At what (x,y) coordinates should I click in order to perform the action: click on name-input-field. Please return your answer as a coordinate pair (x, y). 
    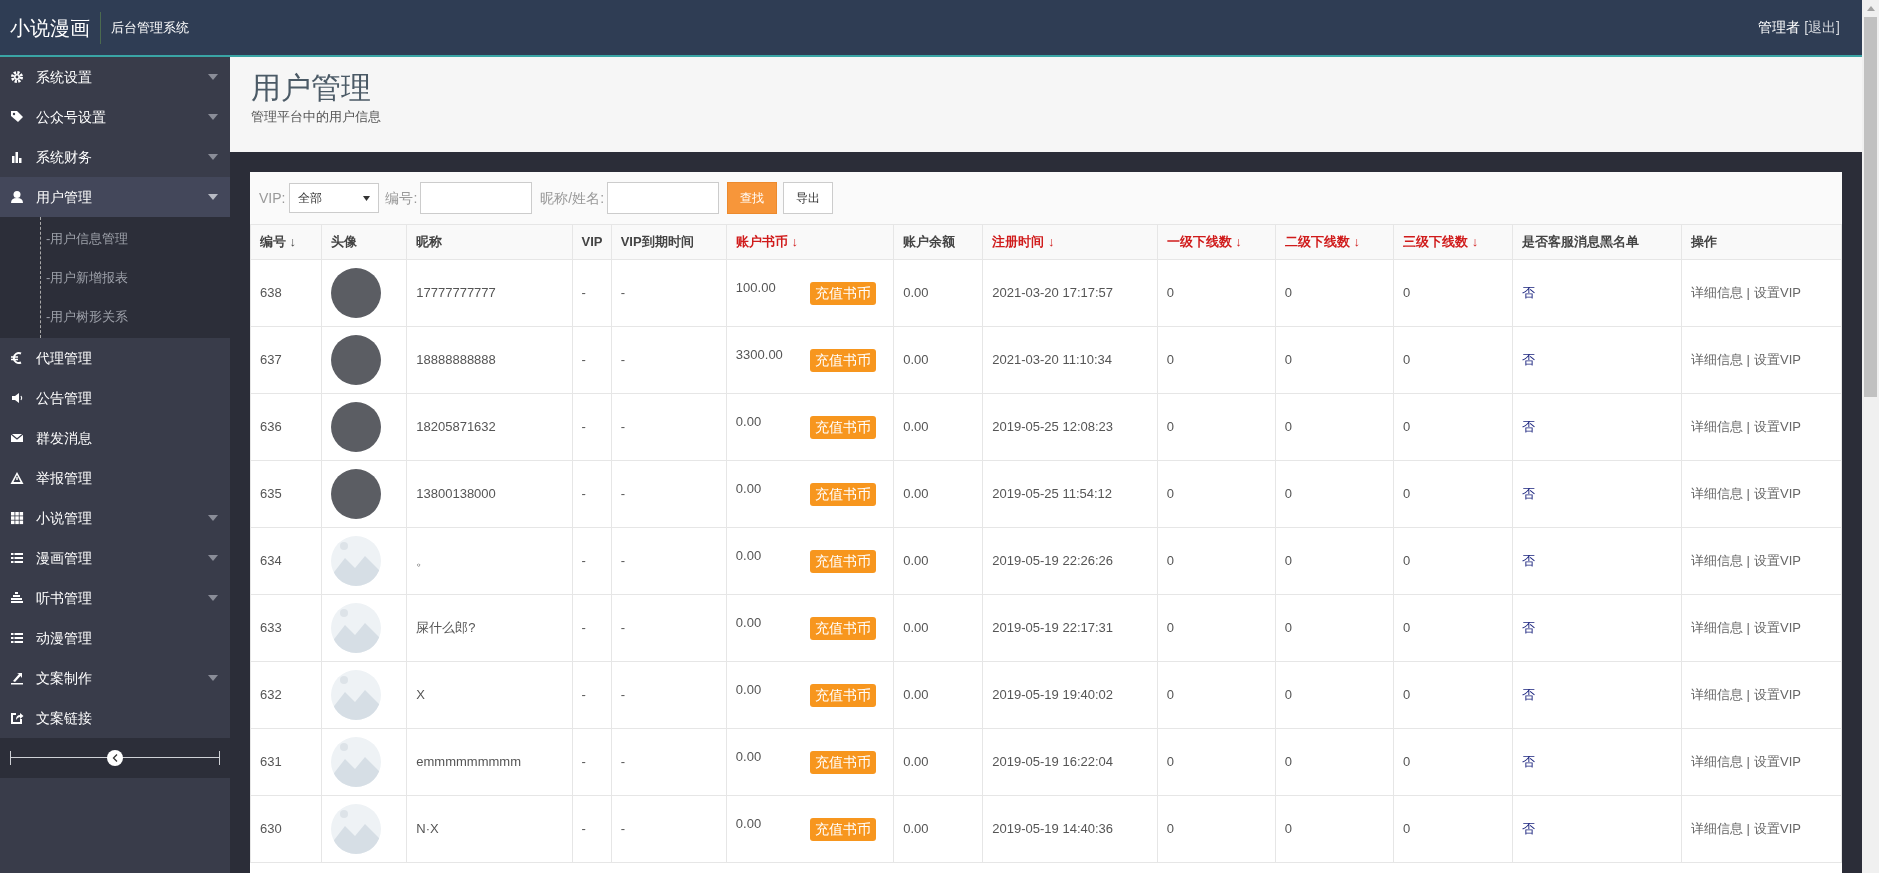
    Looking at the image, I should click on (663, 198).